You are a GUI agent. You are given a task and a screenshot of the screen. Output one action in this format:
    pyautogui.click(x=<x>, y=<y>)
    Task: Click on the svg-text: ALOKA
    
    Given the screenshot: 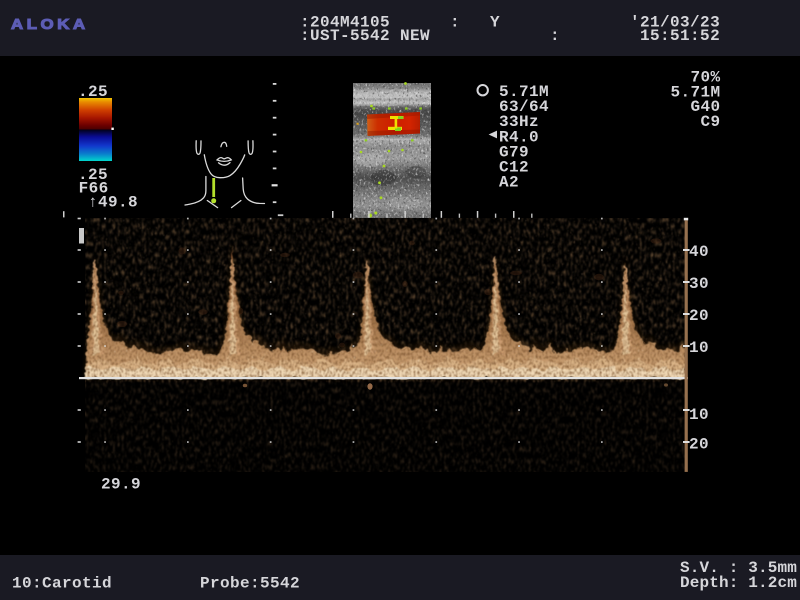 What is the action you would take?
    pyautogui.click(x=50, y=25)
    